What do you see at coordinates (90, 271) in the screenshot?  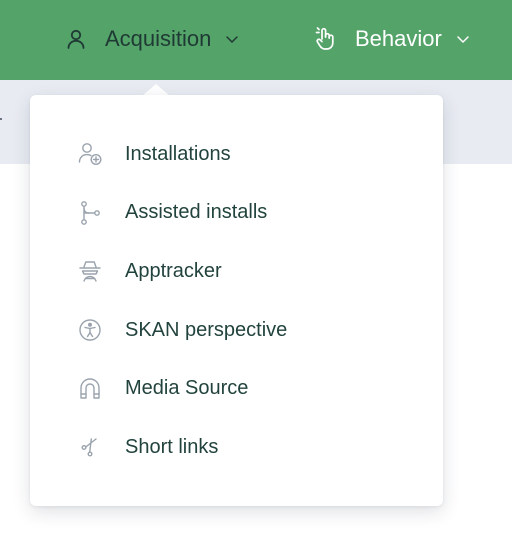 I see `spy-icon` at bounding box center [90, 271].